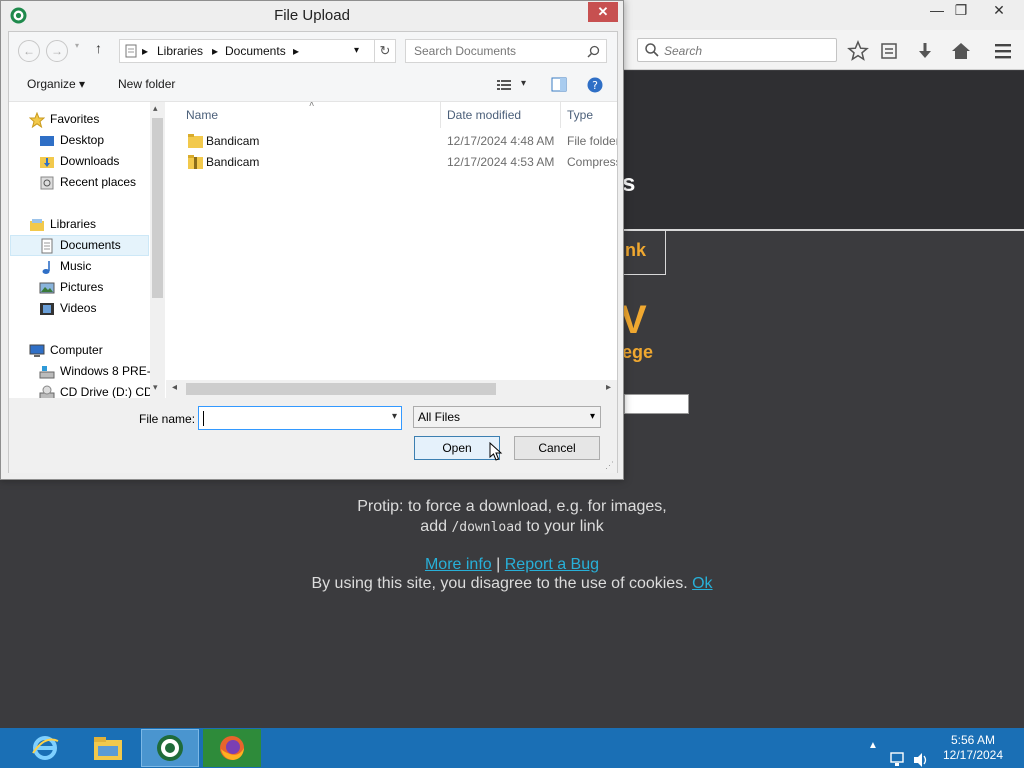  I want to click on change-view-icon, so click(504, 85).